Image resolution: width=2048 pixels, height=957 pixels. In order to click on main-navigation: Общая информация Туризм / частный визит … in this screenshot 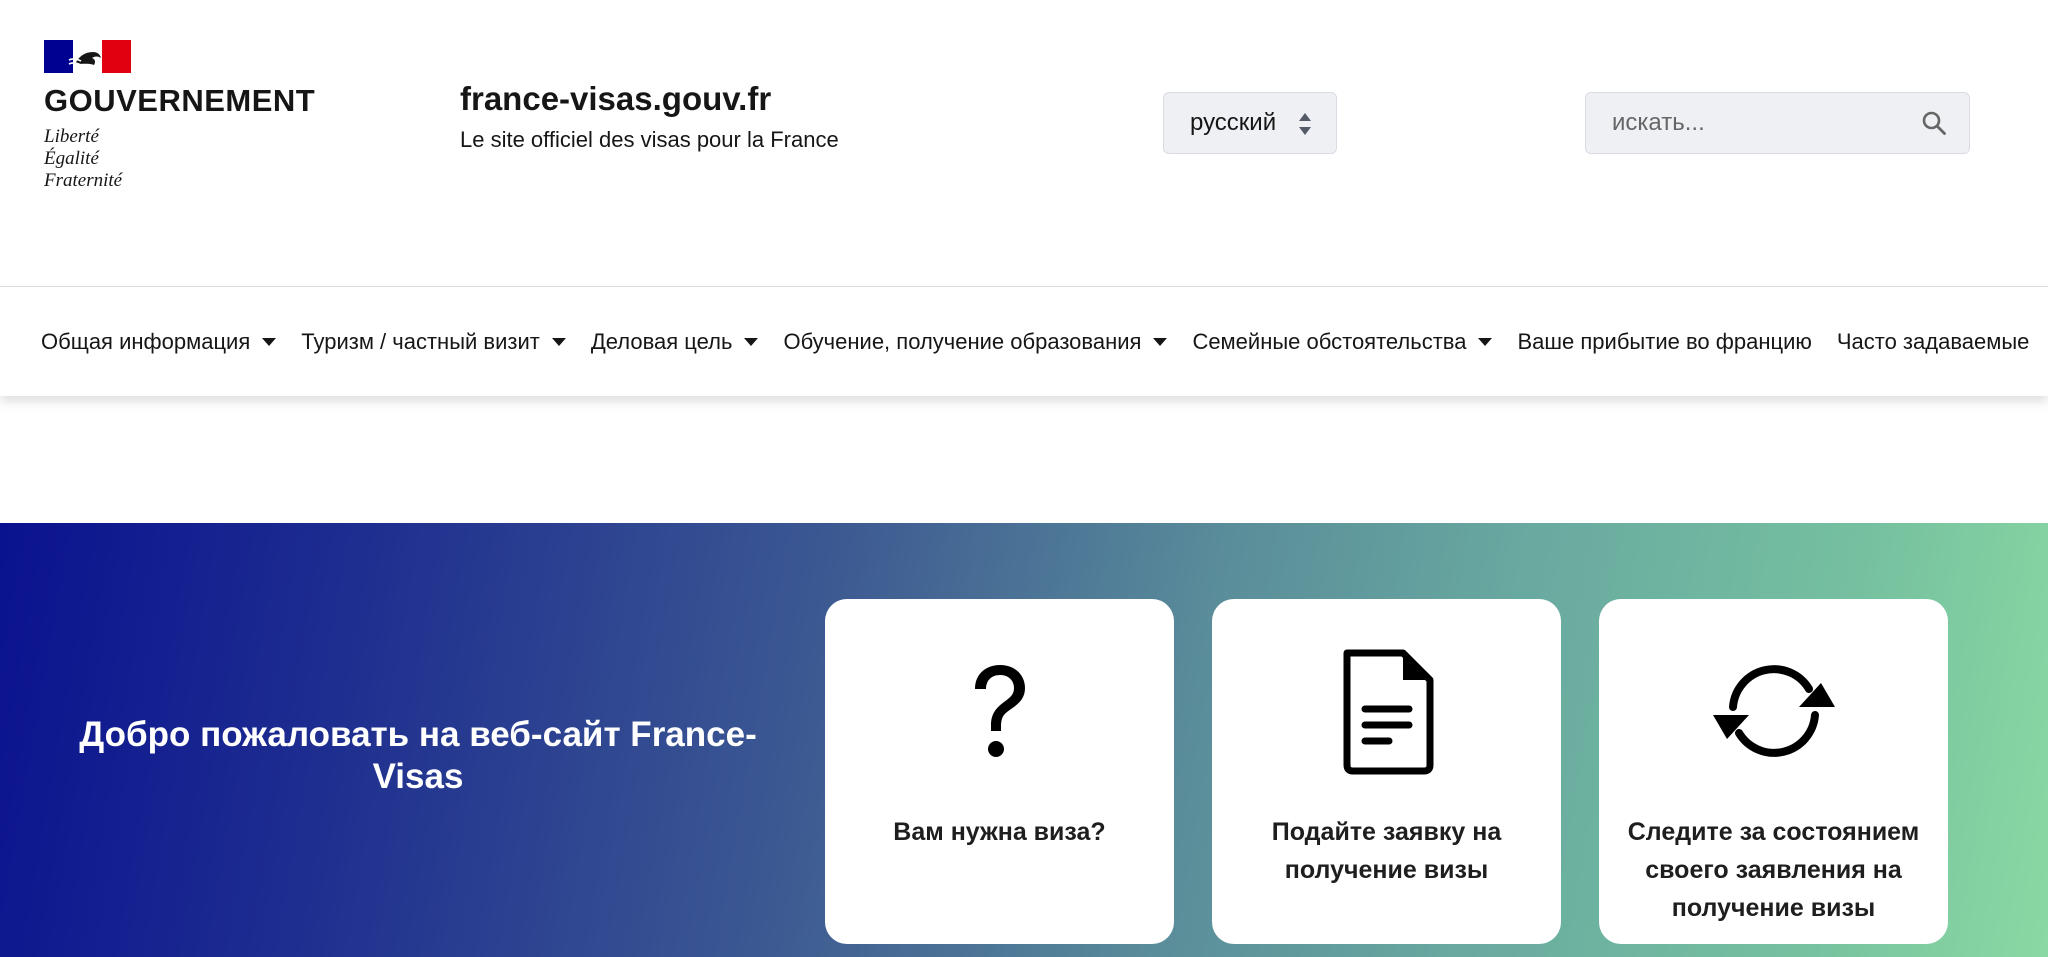, I will do `click(1024, 341)`.